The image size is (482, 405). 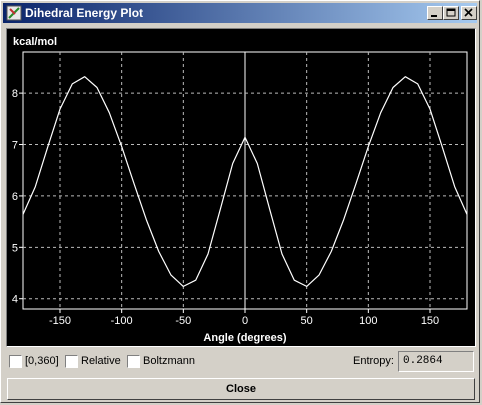 What do you see at coordinates (60, 321) in the screenshot?
I see `x-tick-label: -150` at bounding box center [60, 321].